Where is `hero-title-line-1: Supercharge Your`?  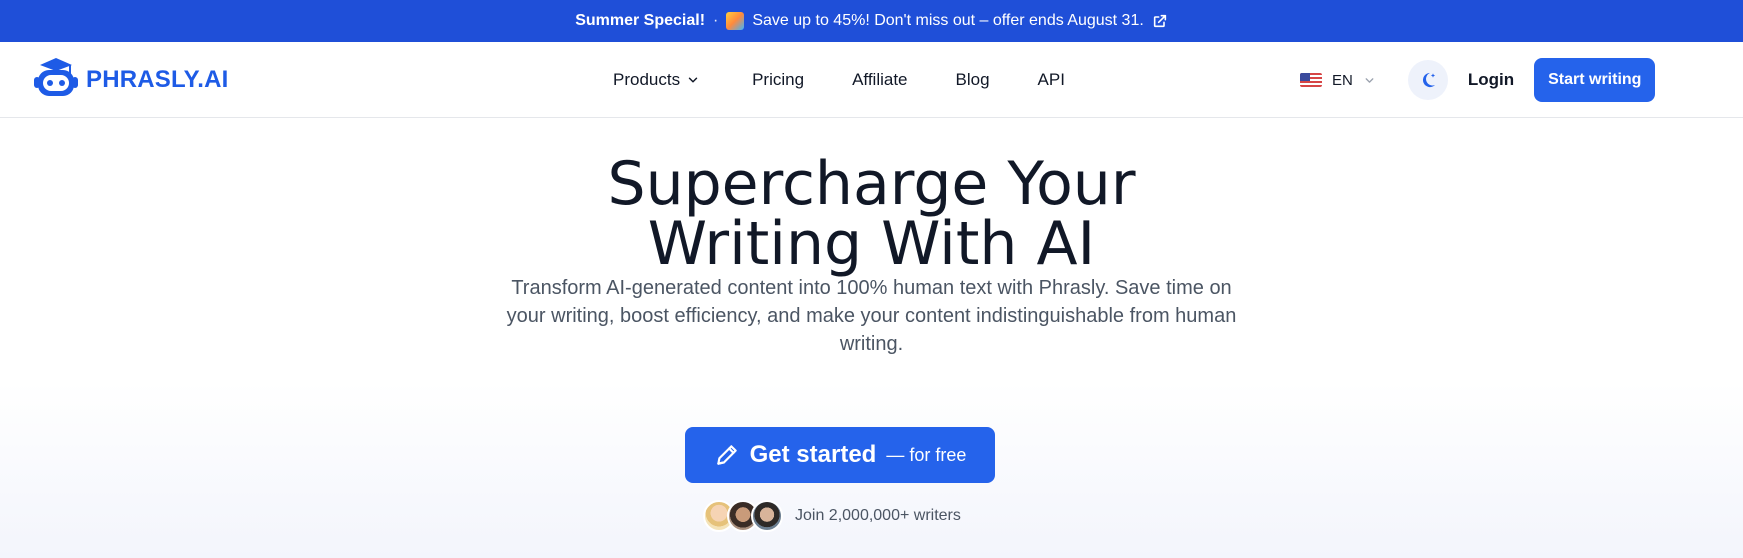 hero-title-line-1: Supercharge Your is located at coordinates (871, 184).